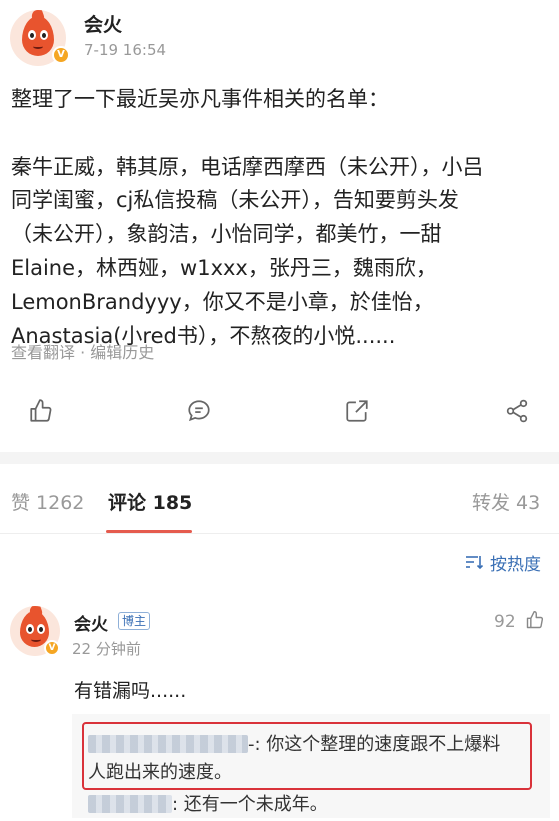 This screenshot has width=559, height=821. I want to click on reply-line: 人跑出来的速度。, so click(160, 772).